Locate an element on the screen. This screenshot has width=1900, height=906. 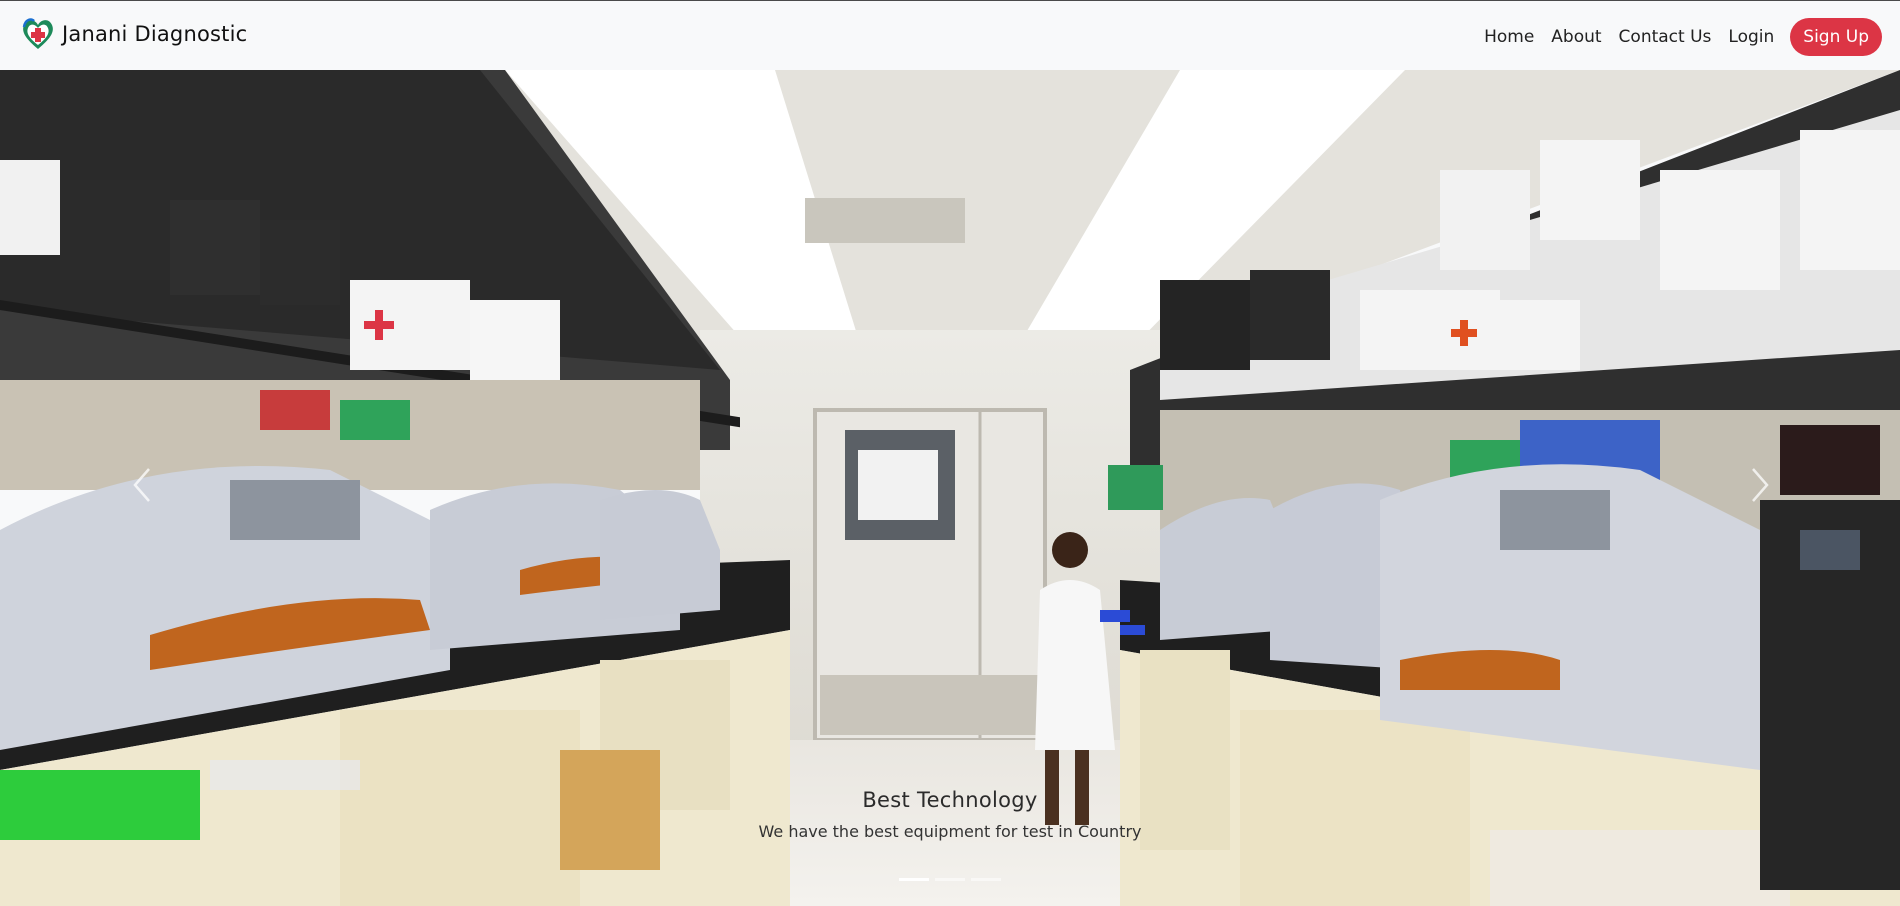
chevron-right-icon is located at coordinates (1760, 485).